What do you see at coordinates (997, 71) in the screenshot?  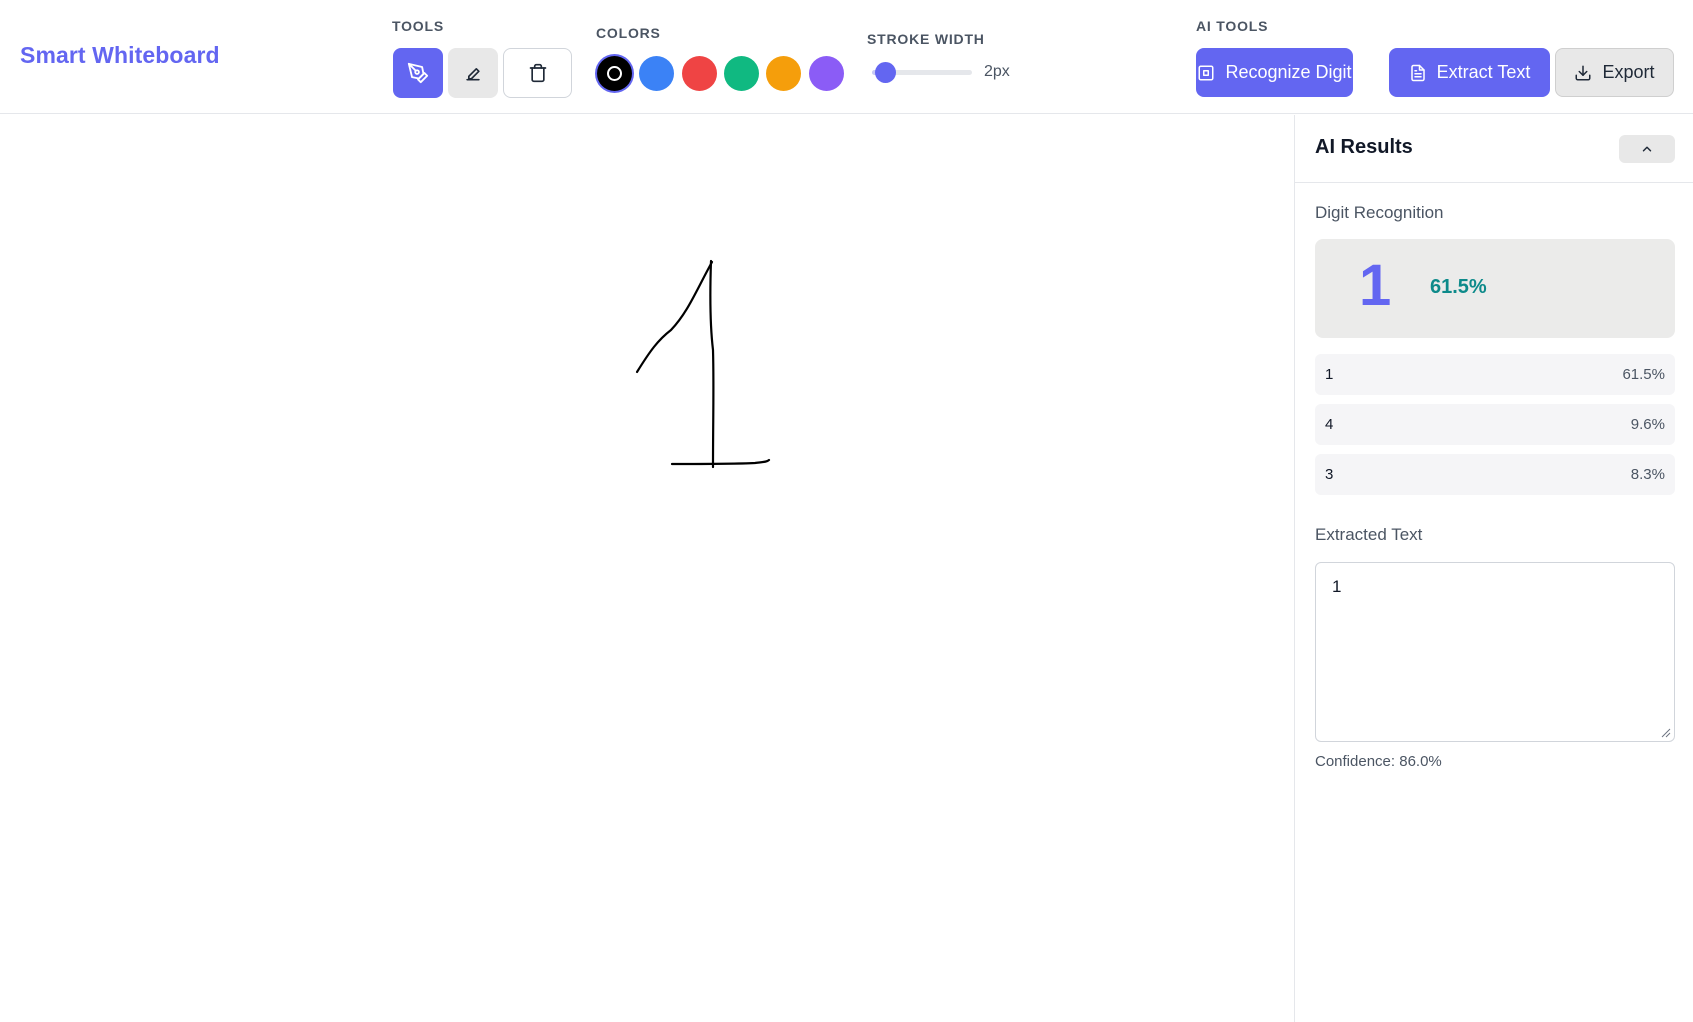 I see `stroke-width-value: 2px` at bounding box center [997, 71].